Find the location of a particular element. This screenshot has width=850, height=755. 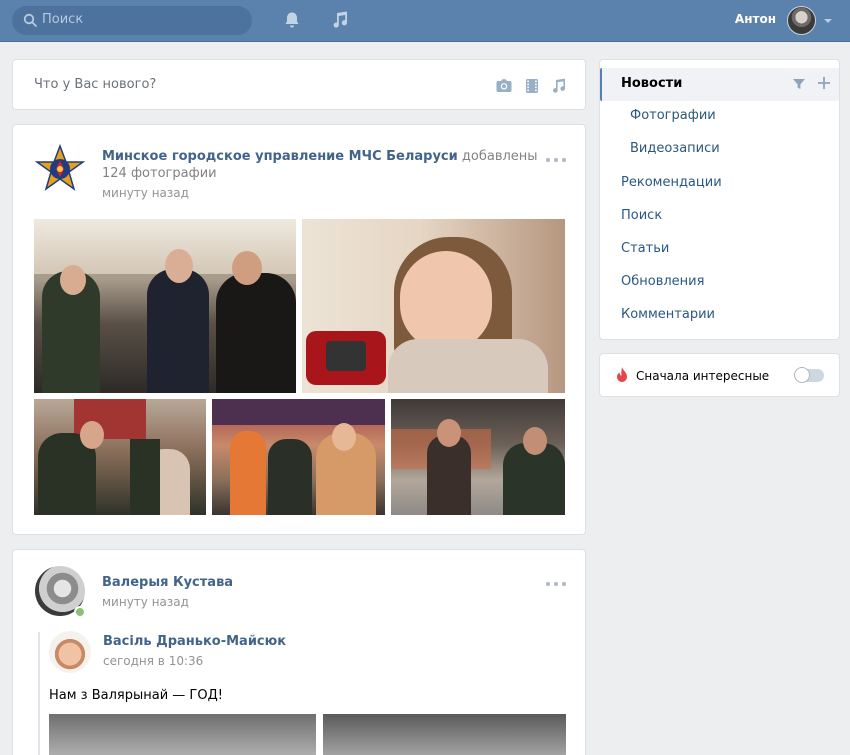

fire-icon is located at coordinates (622, 374).